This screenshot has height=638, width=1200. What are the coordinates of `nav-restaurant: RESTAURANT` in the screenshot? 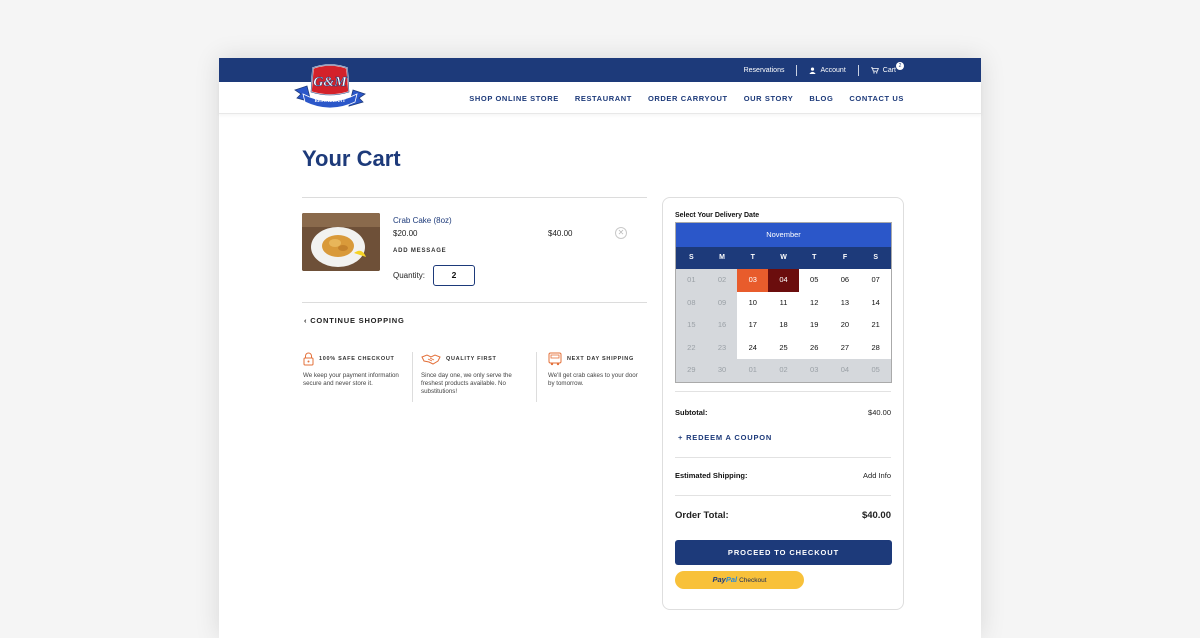 It's located at (603, 98).